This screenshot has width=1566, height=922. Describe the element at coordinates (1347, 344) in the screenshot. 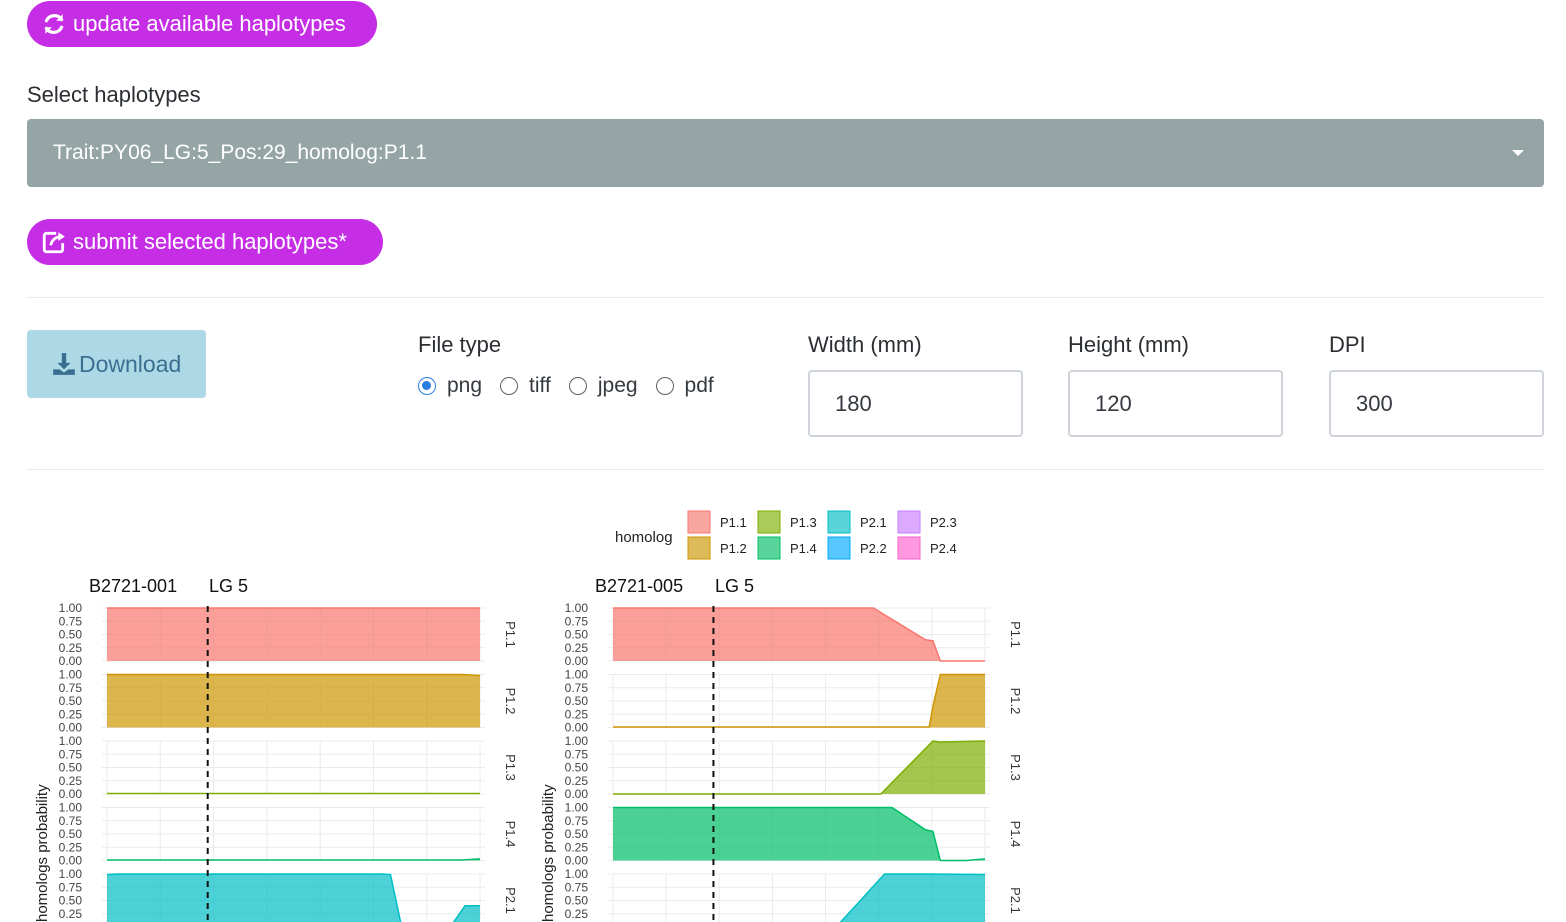

I see `dpi-label: DPI` at that location.